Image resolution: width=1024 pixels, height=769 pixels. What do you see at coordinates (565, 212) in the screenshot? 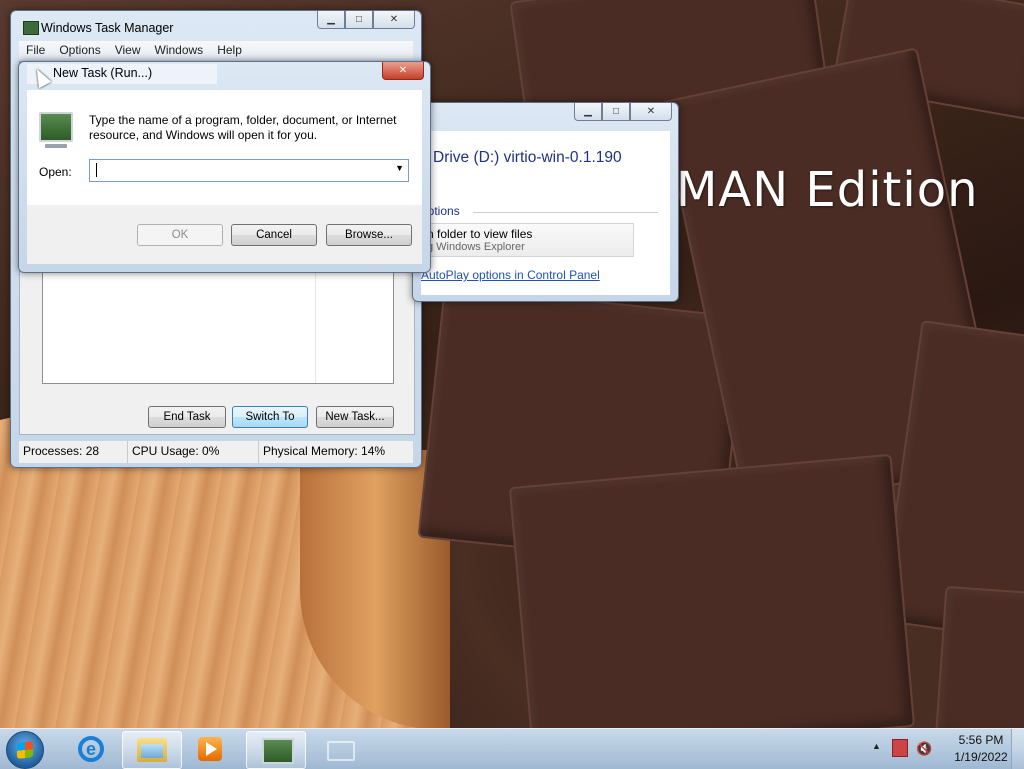
I see `section-divider` at bounding box center [565, 212].